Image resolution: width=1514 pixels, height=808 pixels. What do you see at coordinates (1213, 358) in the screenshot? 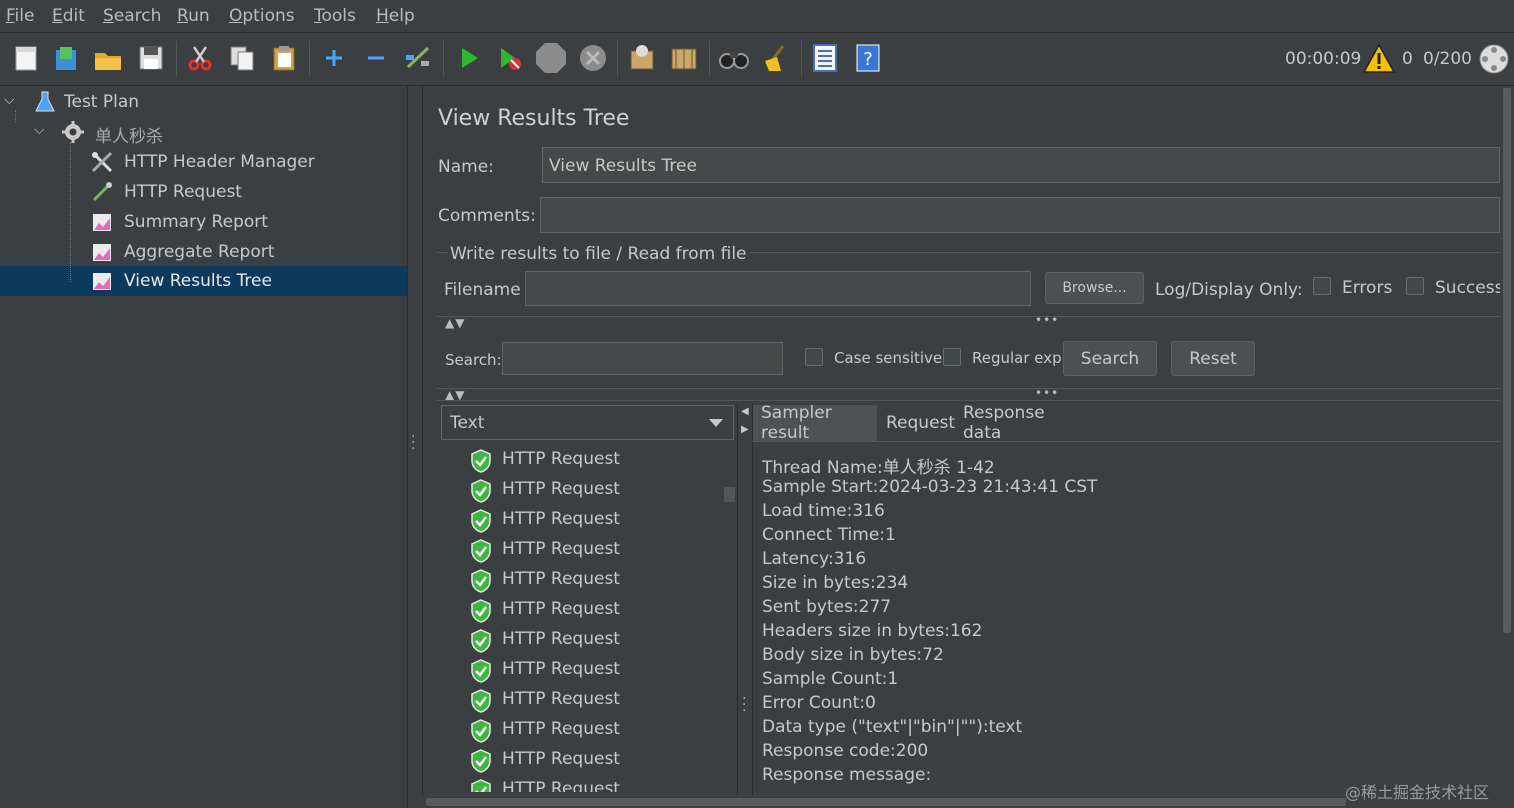
I see `reset-button: Reset` at bounding box center [1213, 358].